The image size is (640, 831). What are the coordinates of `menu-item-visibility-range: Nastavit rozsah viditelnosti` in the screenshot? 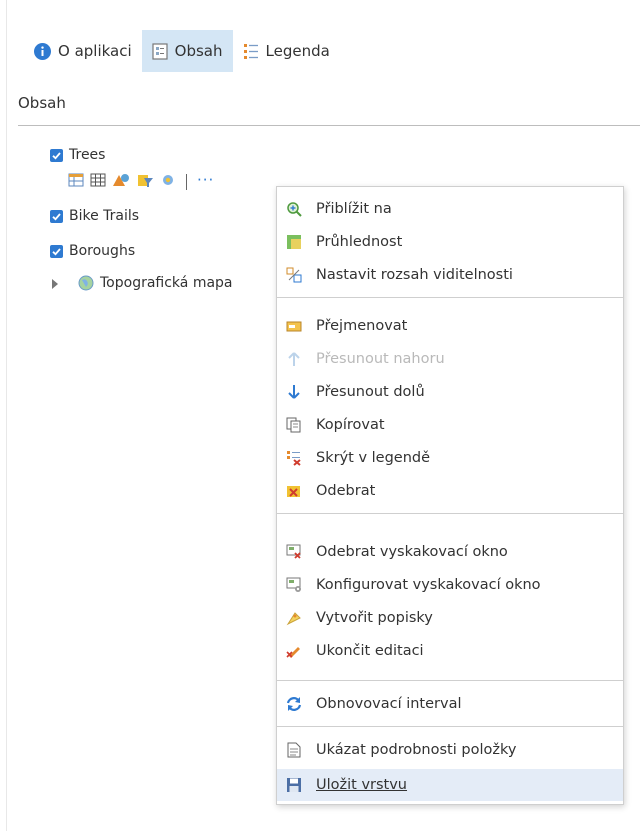 It's located at (450, 275).